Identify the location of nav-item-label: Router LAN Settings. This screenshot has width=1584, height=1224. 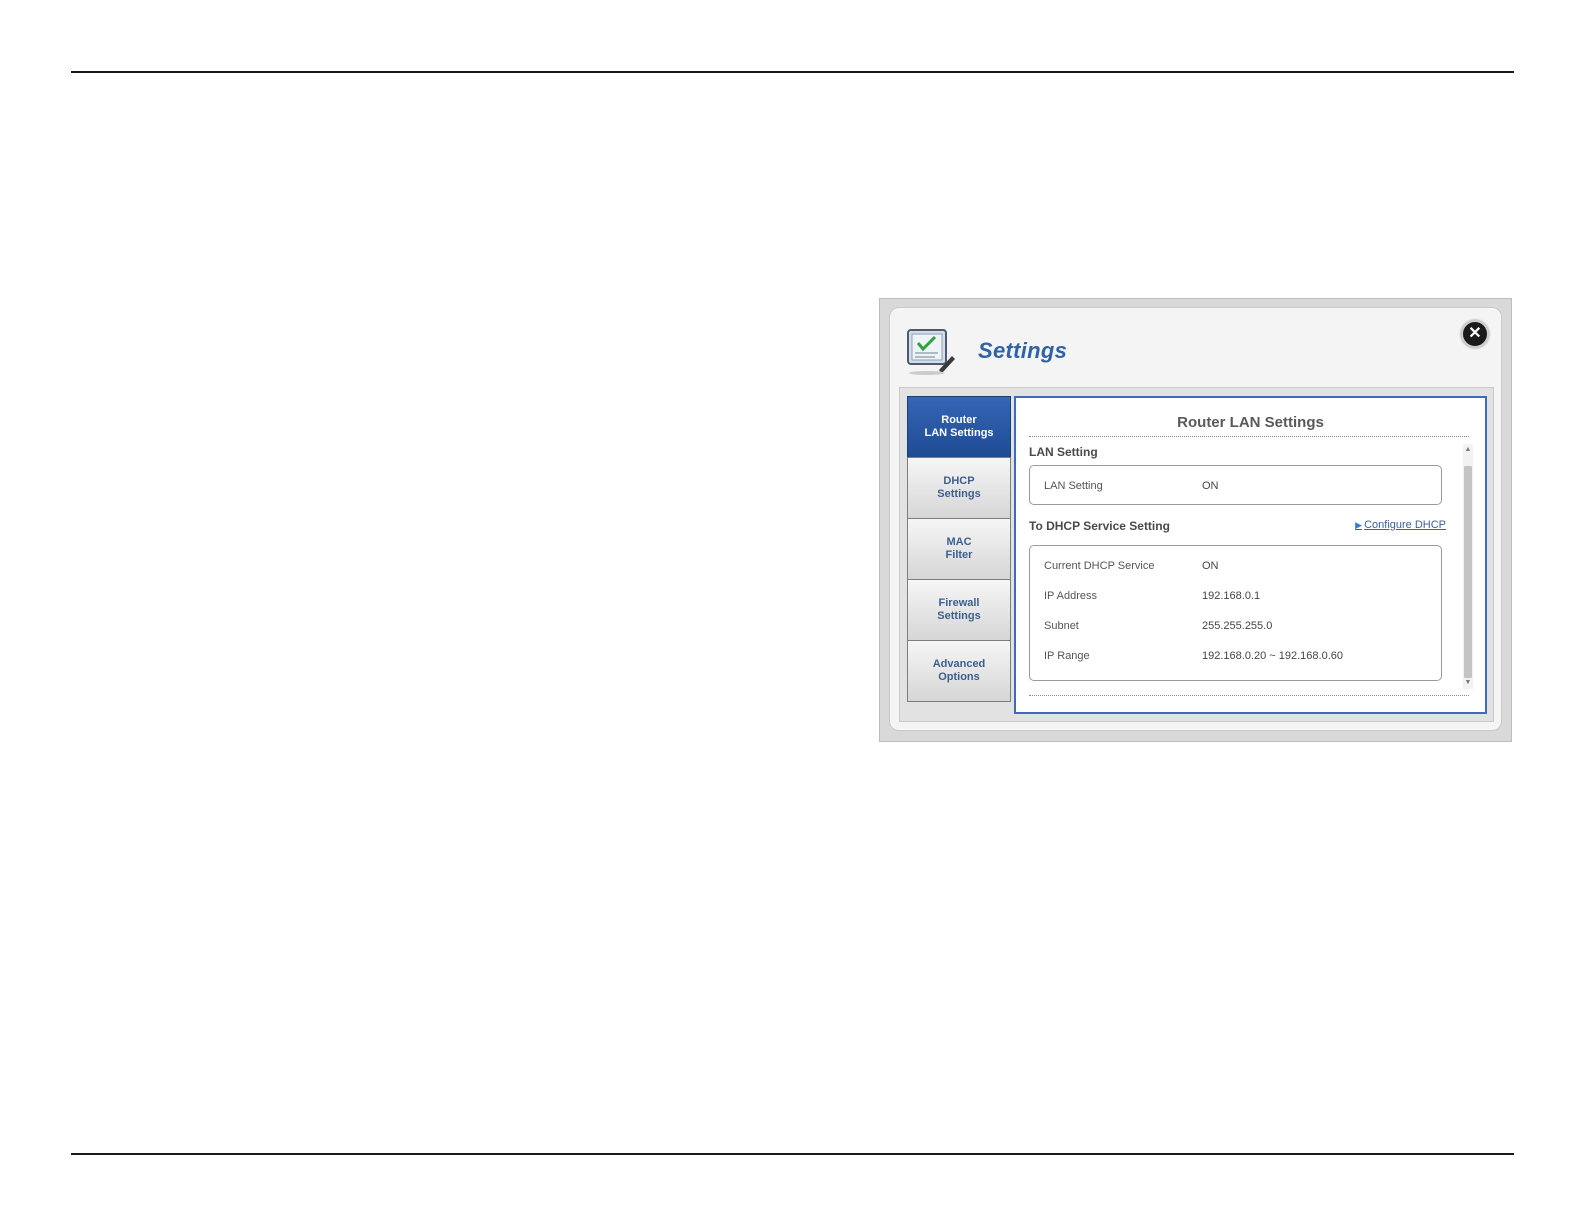
(959, 426).